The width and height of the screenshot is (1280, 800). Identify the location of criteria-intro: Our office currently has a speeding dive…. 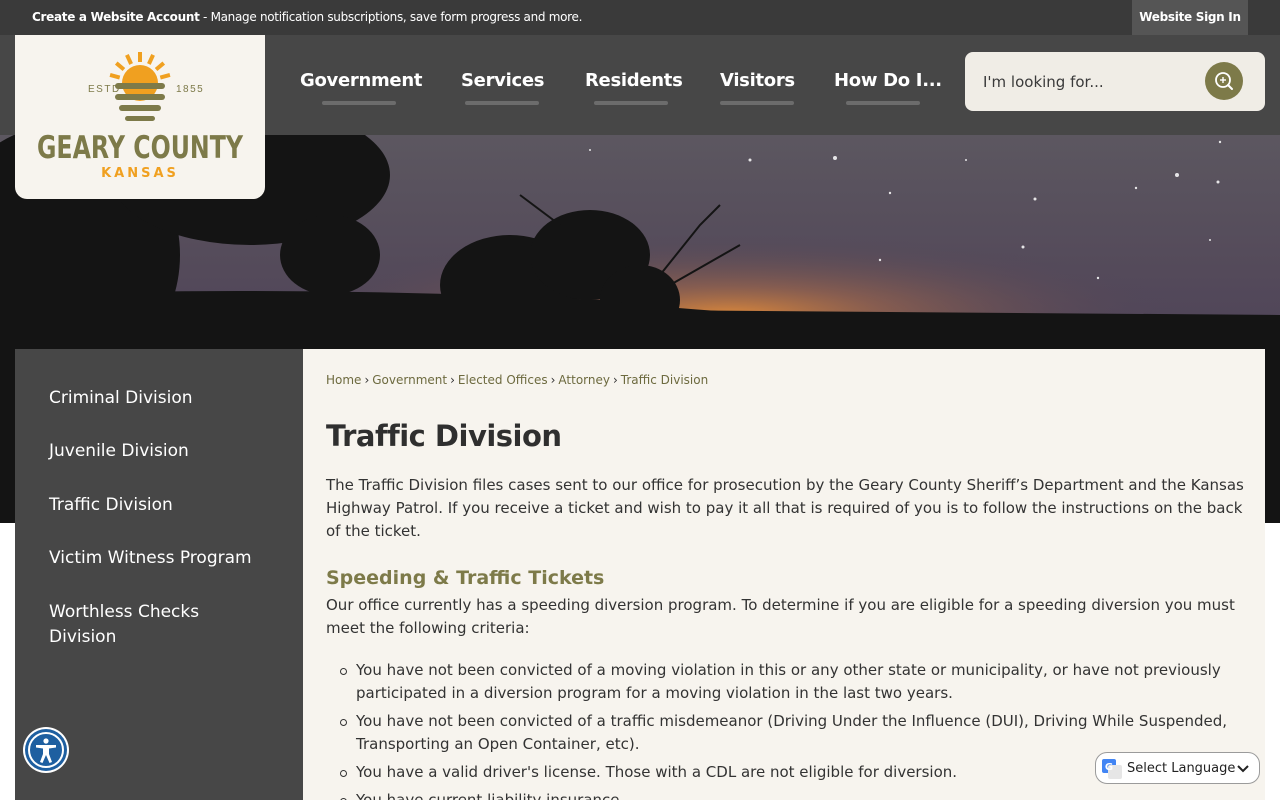
(780, 616).